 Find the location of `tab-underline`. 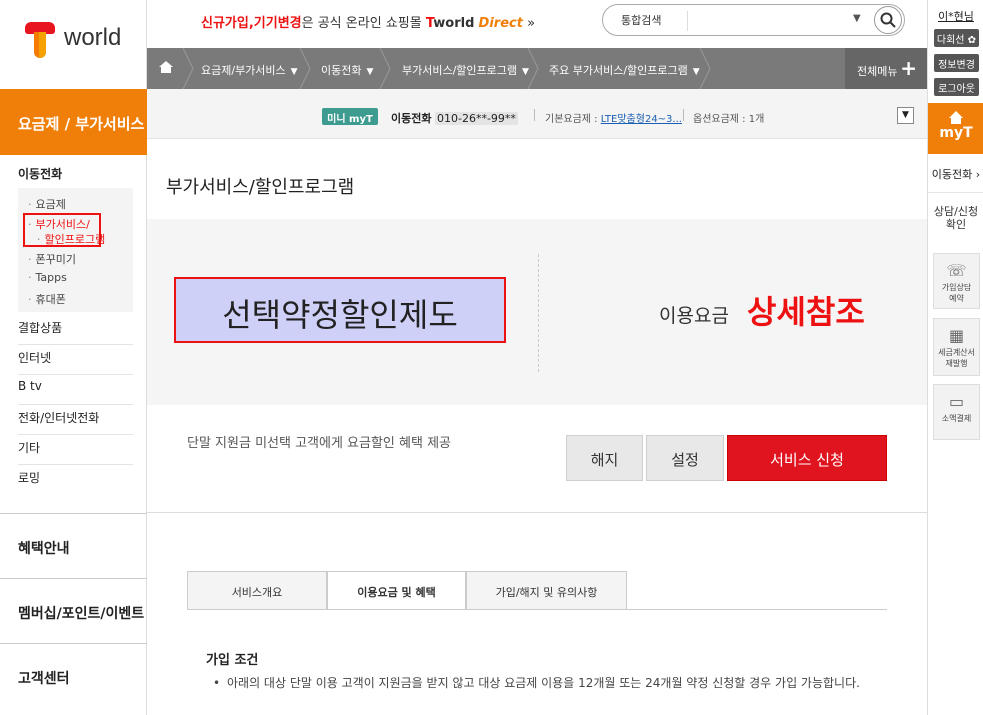

tab-underline is located at coordinates (537, 609).